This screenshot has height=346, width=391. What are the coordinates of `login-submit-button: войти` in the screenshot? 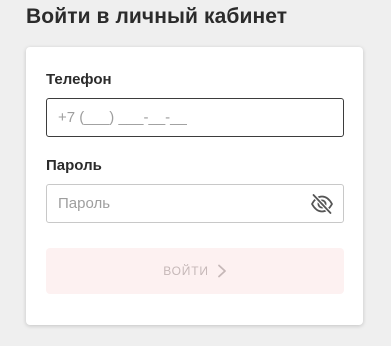 It's located at (195, 271).